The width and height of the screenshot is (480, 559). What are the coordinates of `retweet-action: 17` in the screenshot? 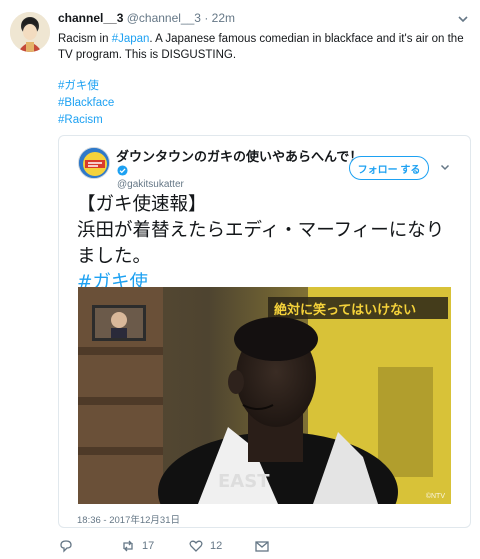 It's located at (137, 546).